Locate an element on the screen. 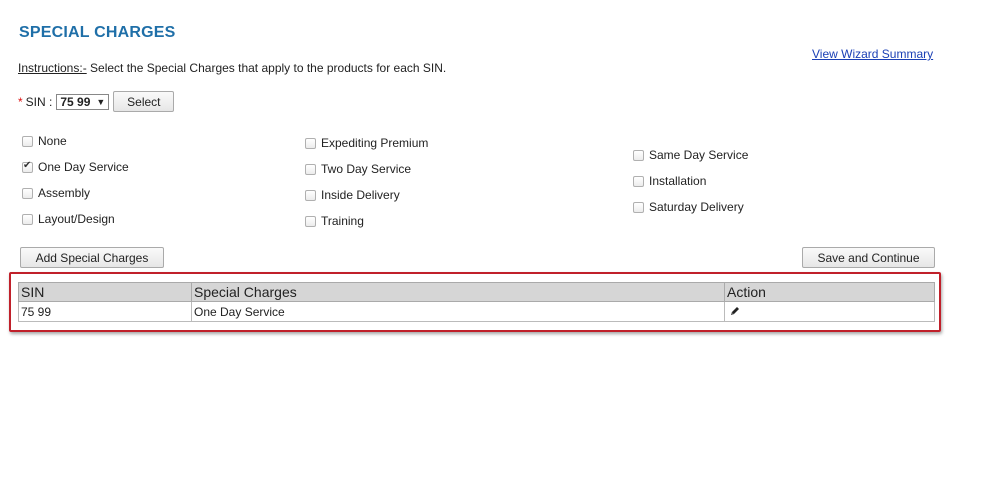  sin-label: SIN : is located at coordinates (39, 101).